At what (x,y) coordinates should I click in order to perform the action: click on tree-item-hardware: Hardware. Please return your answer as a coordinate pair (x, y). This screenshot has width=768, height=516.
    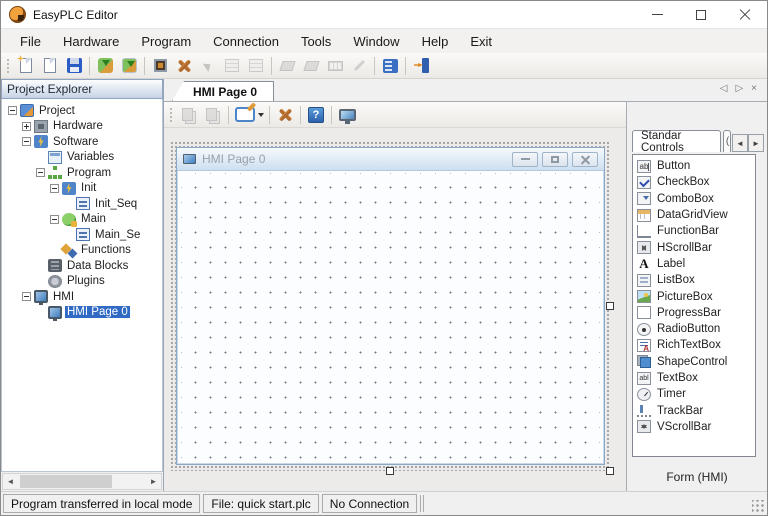
    Looking at the image, I should click on (82, 127).